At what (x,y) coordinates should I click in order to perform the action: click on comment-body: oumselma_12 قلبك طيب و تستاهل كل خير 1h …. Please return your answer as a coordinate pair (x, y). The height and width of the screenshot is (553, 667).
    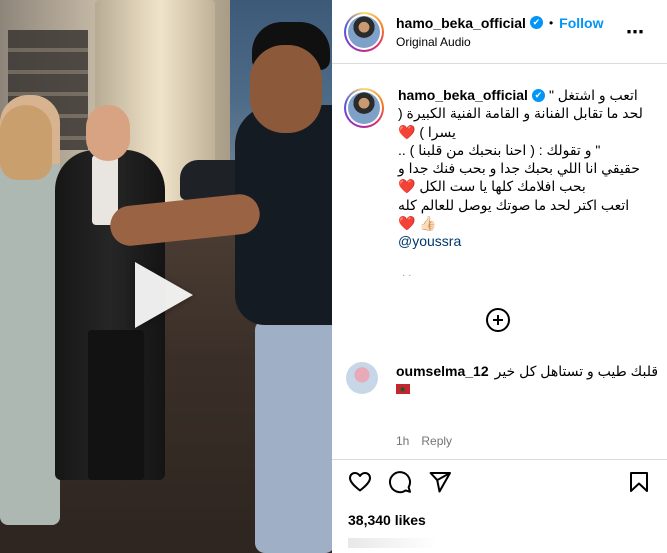
    Looking at the image, I should click on (527, 406).